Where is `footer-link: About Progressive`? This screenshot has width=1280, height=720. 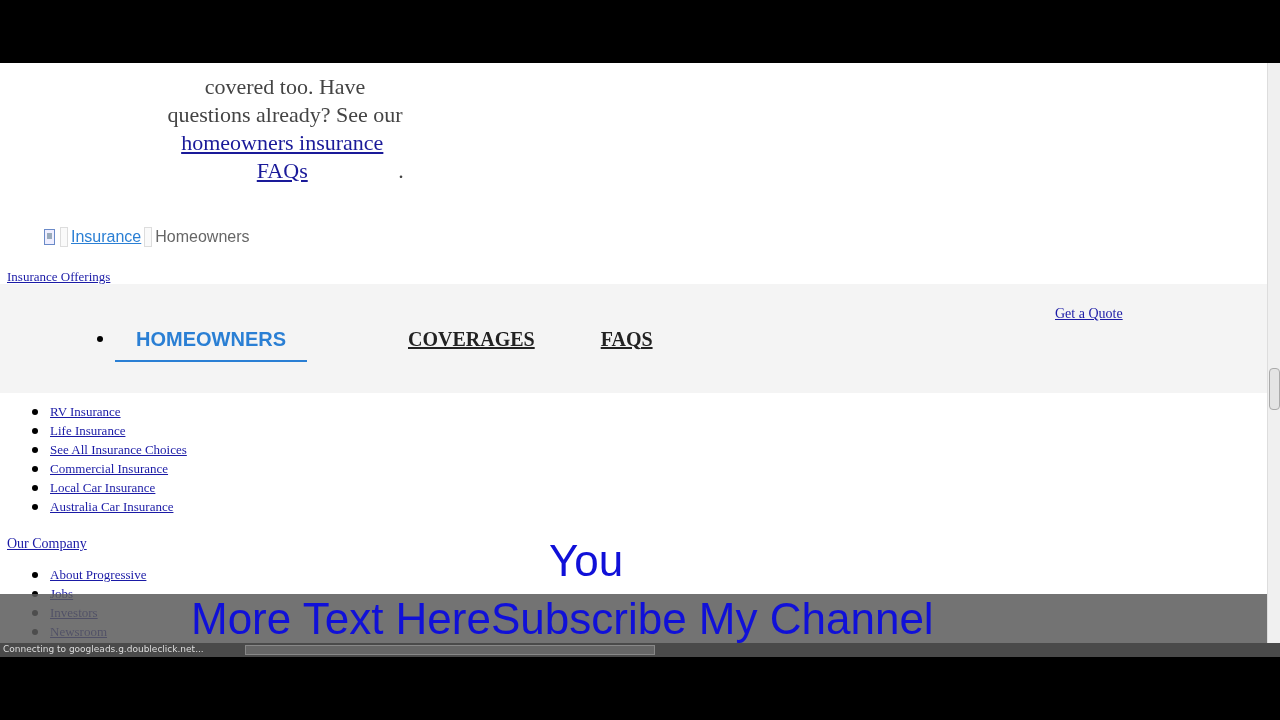 footer-link: About Progressive is located at coordinates (98, 574).